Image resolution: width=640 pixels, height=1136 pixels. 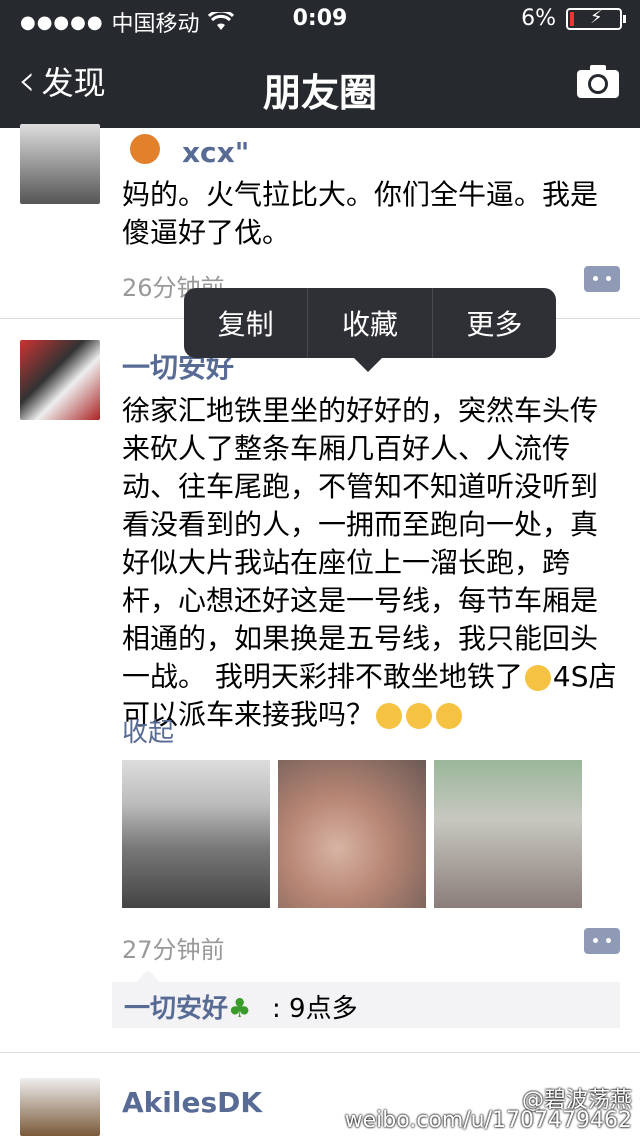 I want to click on crying-emoji-icon, so click(x=537, y=678).